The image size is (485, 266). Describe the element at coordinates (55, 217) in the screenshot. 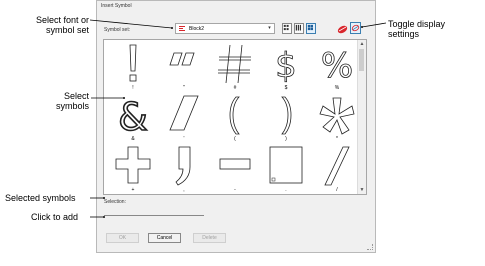

I see `callout-click-to-add: Click to add` at that location.